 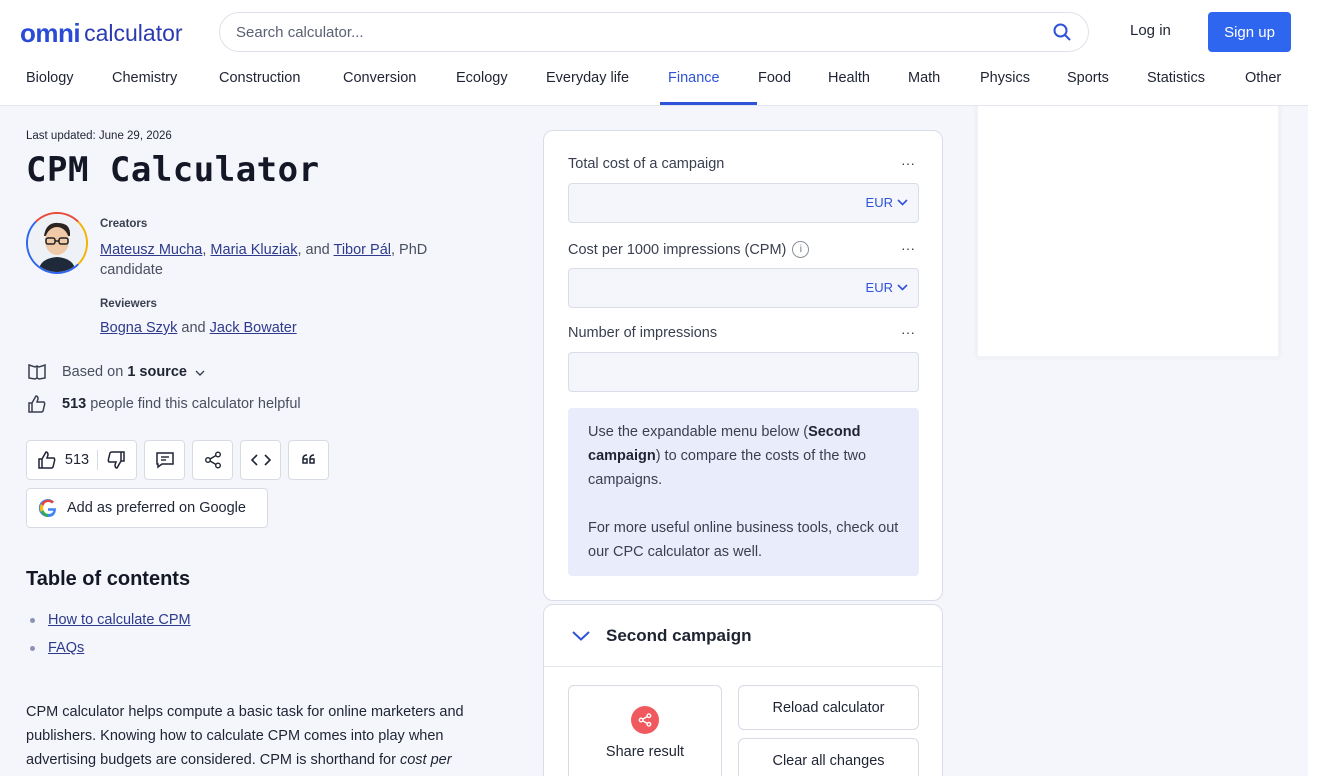 What do you see at coordinates (924, 78) in the screenshot?
I see `nav-math: Math` at bounding box center [924, 78].